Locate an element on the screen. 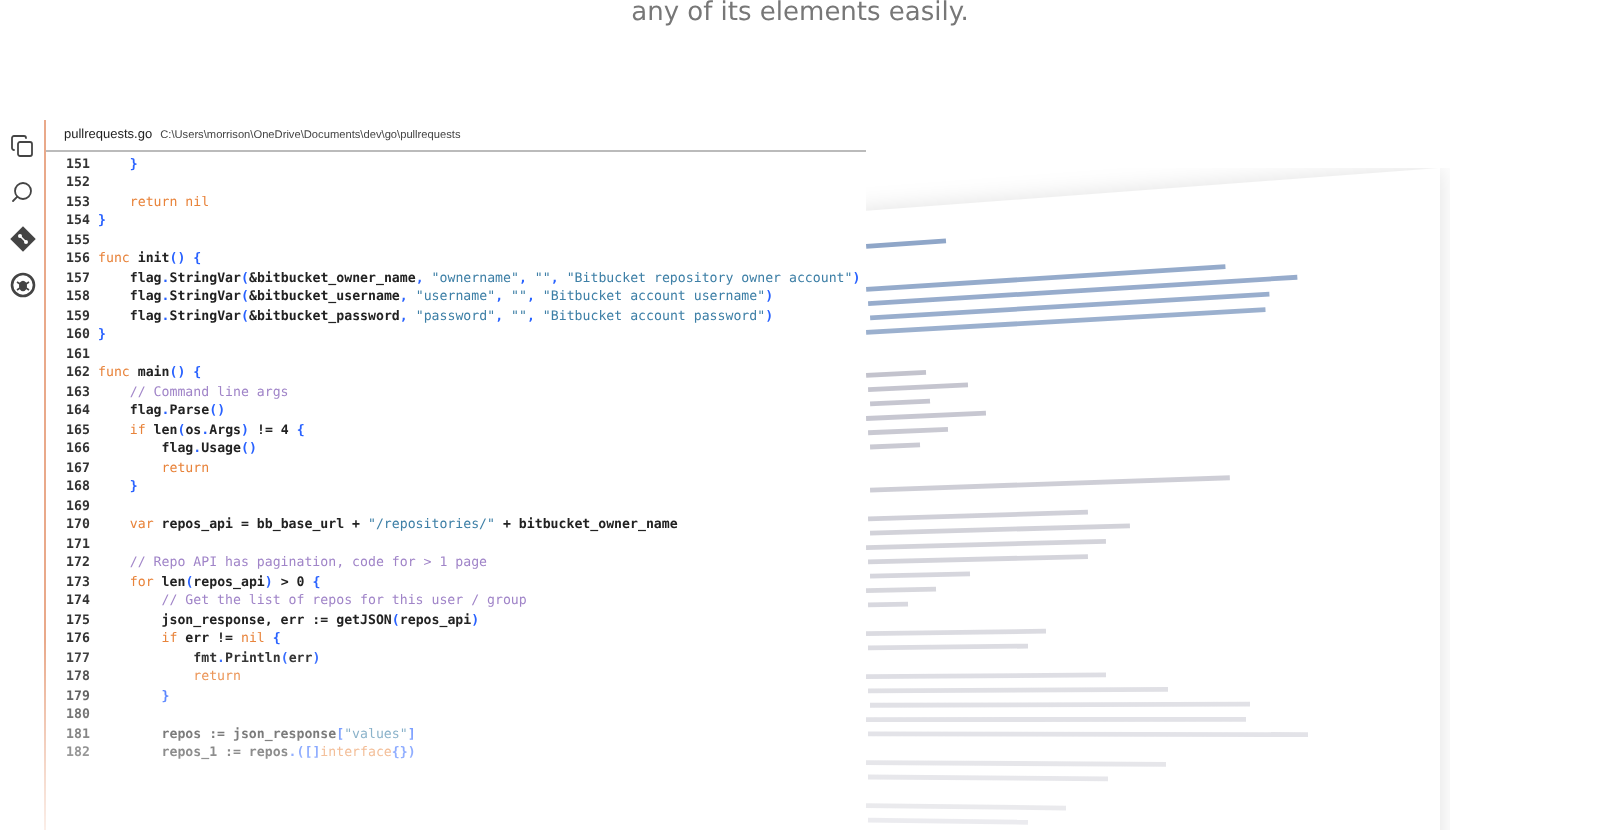  caption-text: any of its elements easily. is located at coordinates (800, 14).